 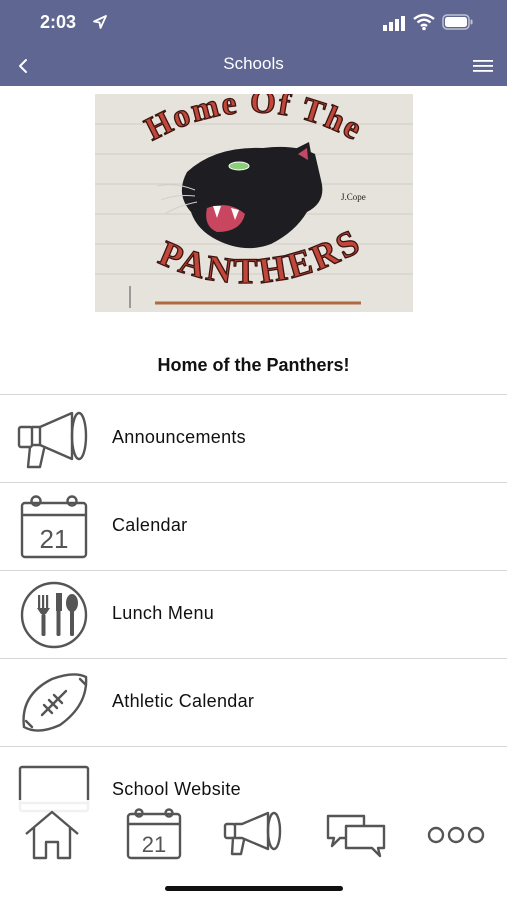 I want to click on more-tab-icon, so click(x=456, y=834).